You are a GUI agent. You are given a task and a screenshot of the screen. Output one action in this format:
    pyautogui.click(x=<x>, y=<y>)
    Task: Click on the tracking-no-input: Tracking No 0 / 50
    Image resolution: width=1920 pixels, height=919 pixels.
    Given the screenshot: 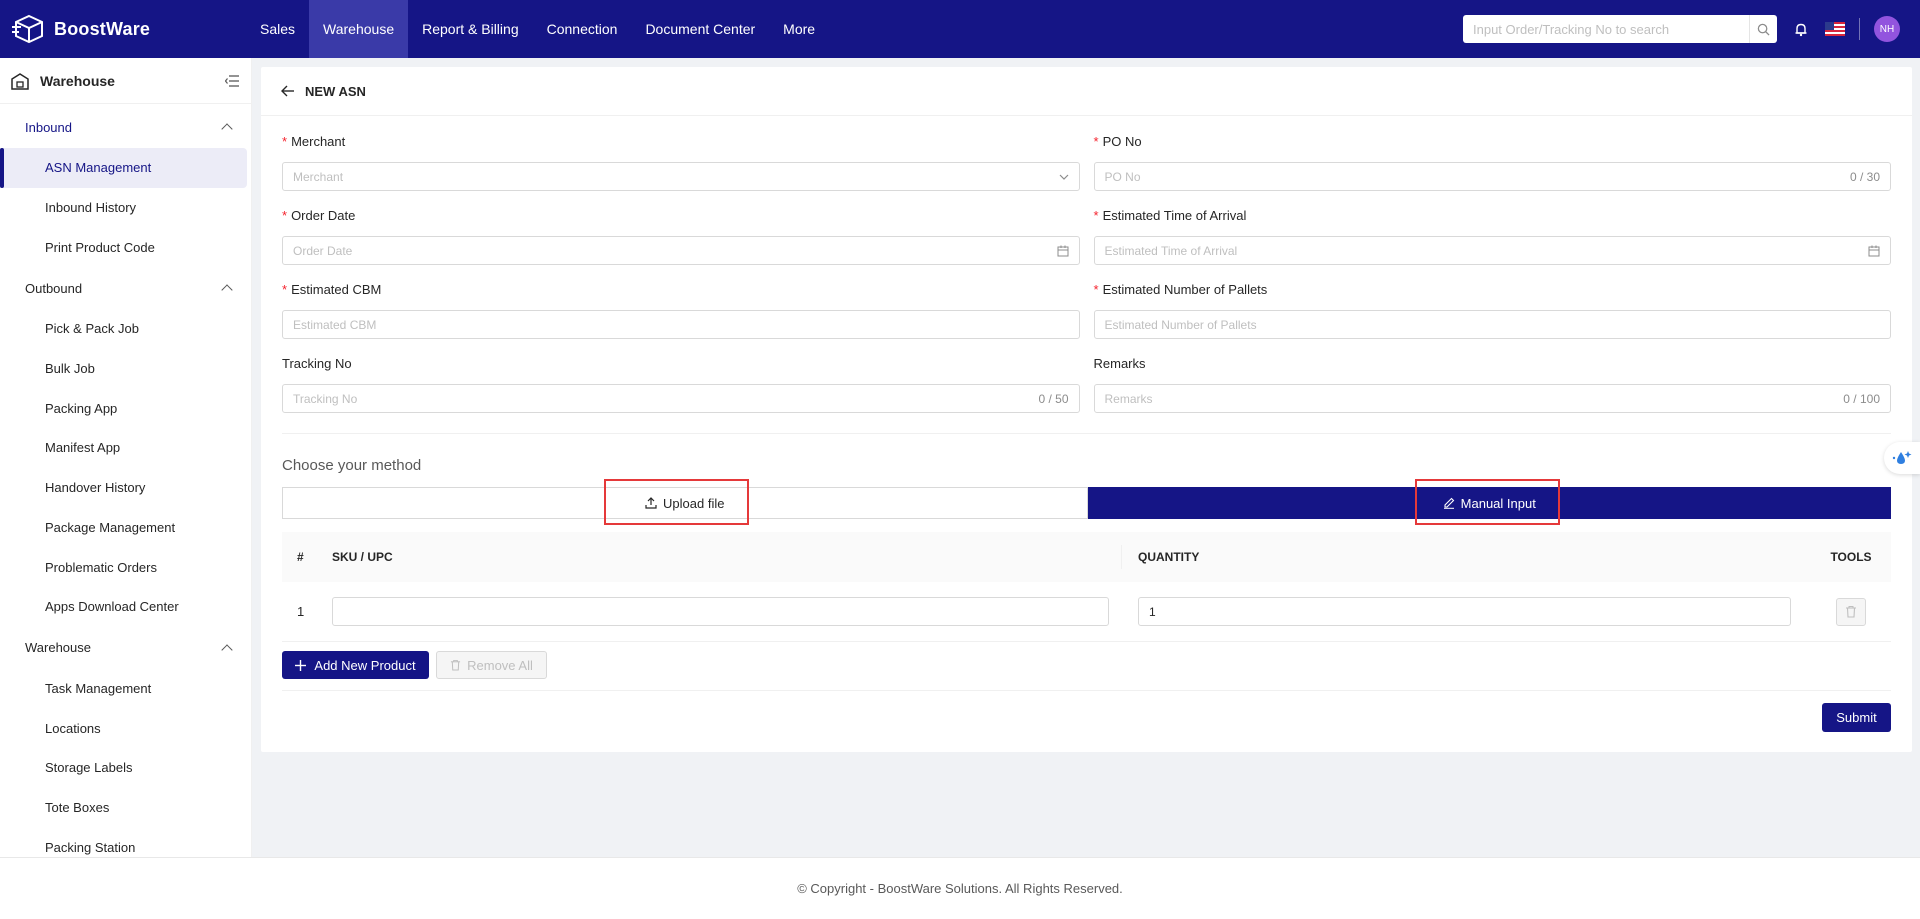 What is the action you would take?
    pyautogui.click(x=681, y=398)
    